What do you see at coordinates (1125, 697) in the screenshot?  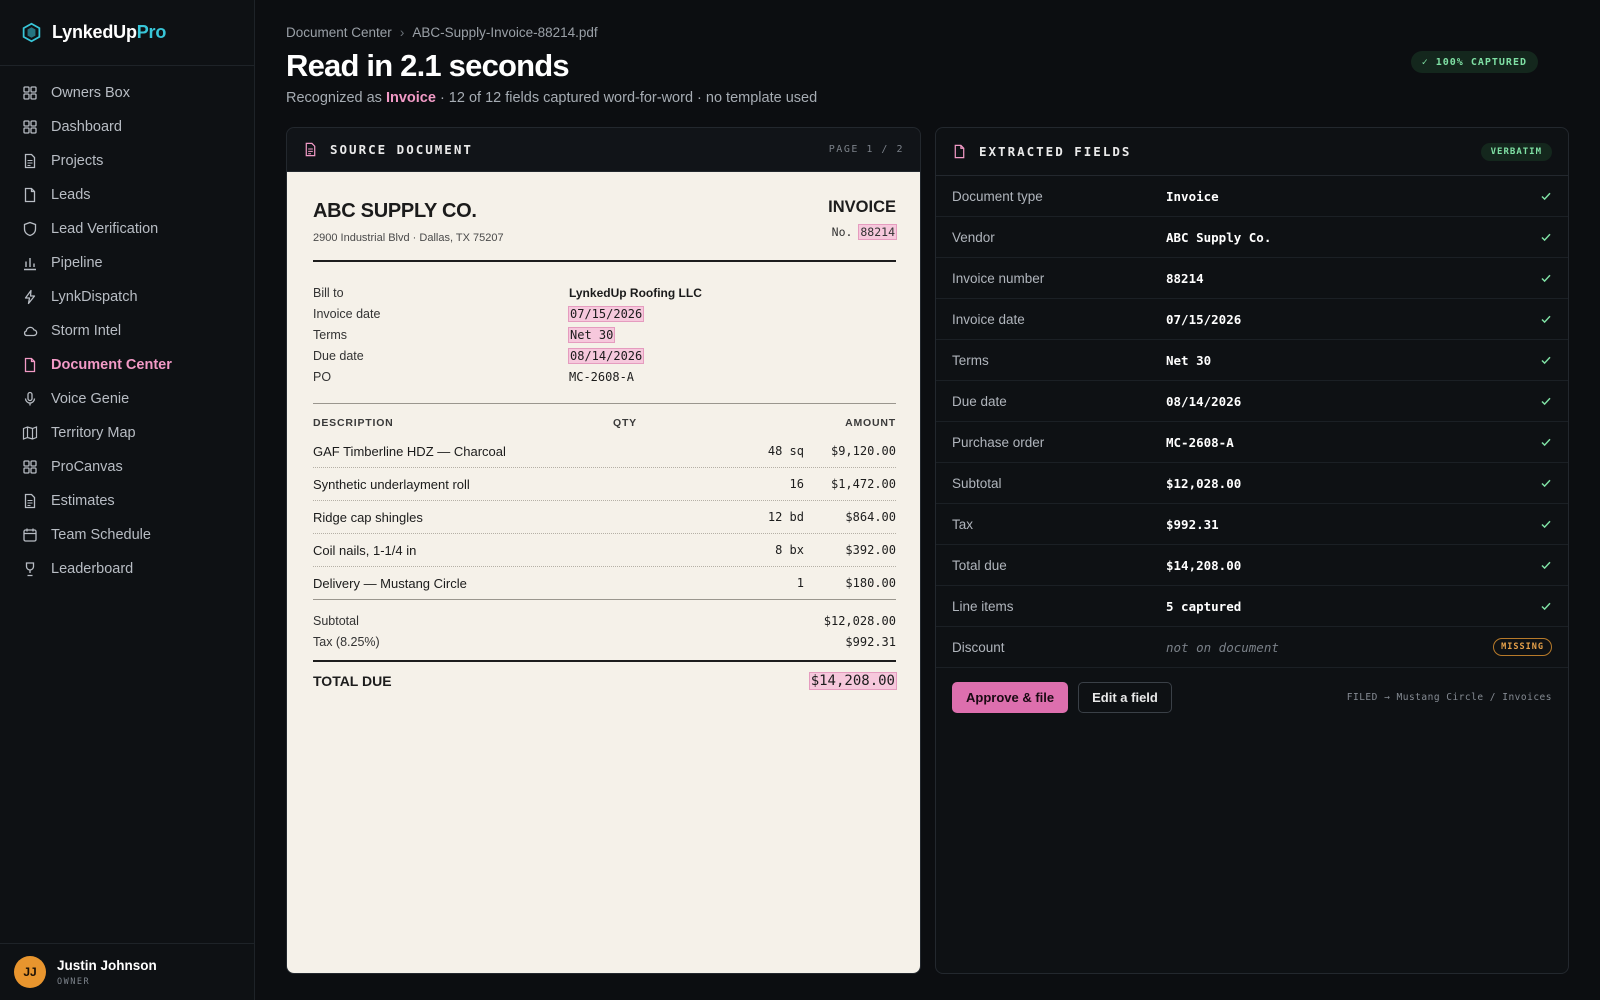 I see `edit-field-button: Edit a field` at bounding box center [1125, 697].